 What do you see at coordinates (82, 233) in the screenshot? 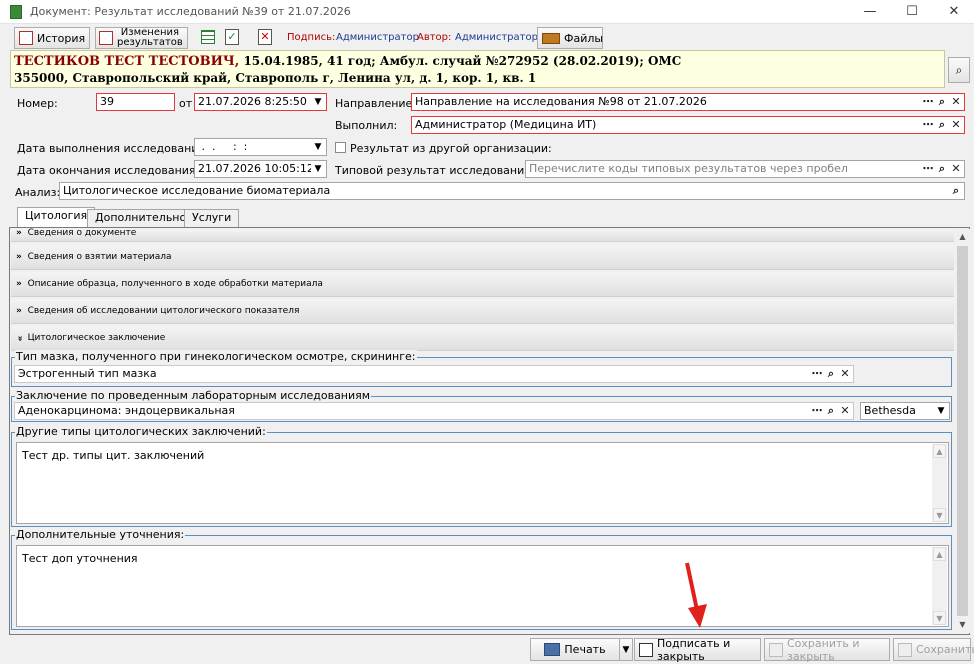
I see `section-label: Сведения о документе` at bounding box center [82, 233].